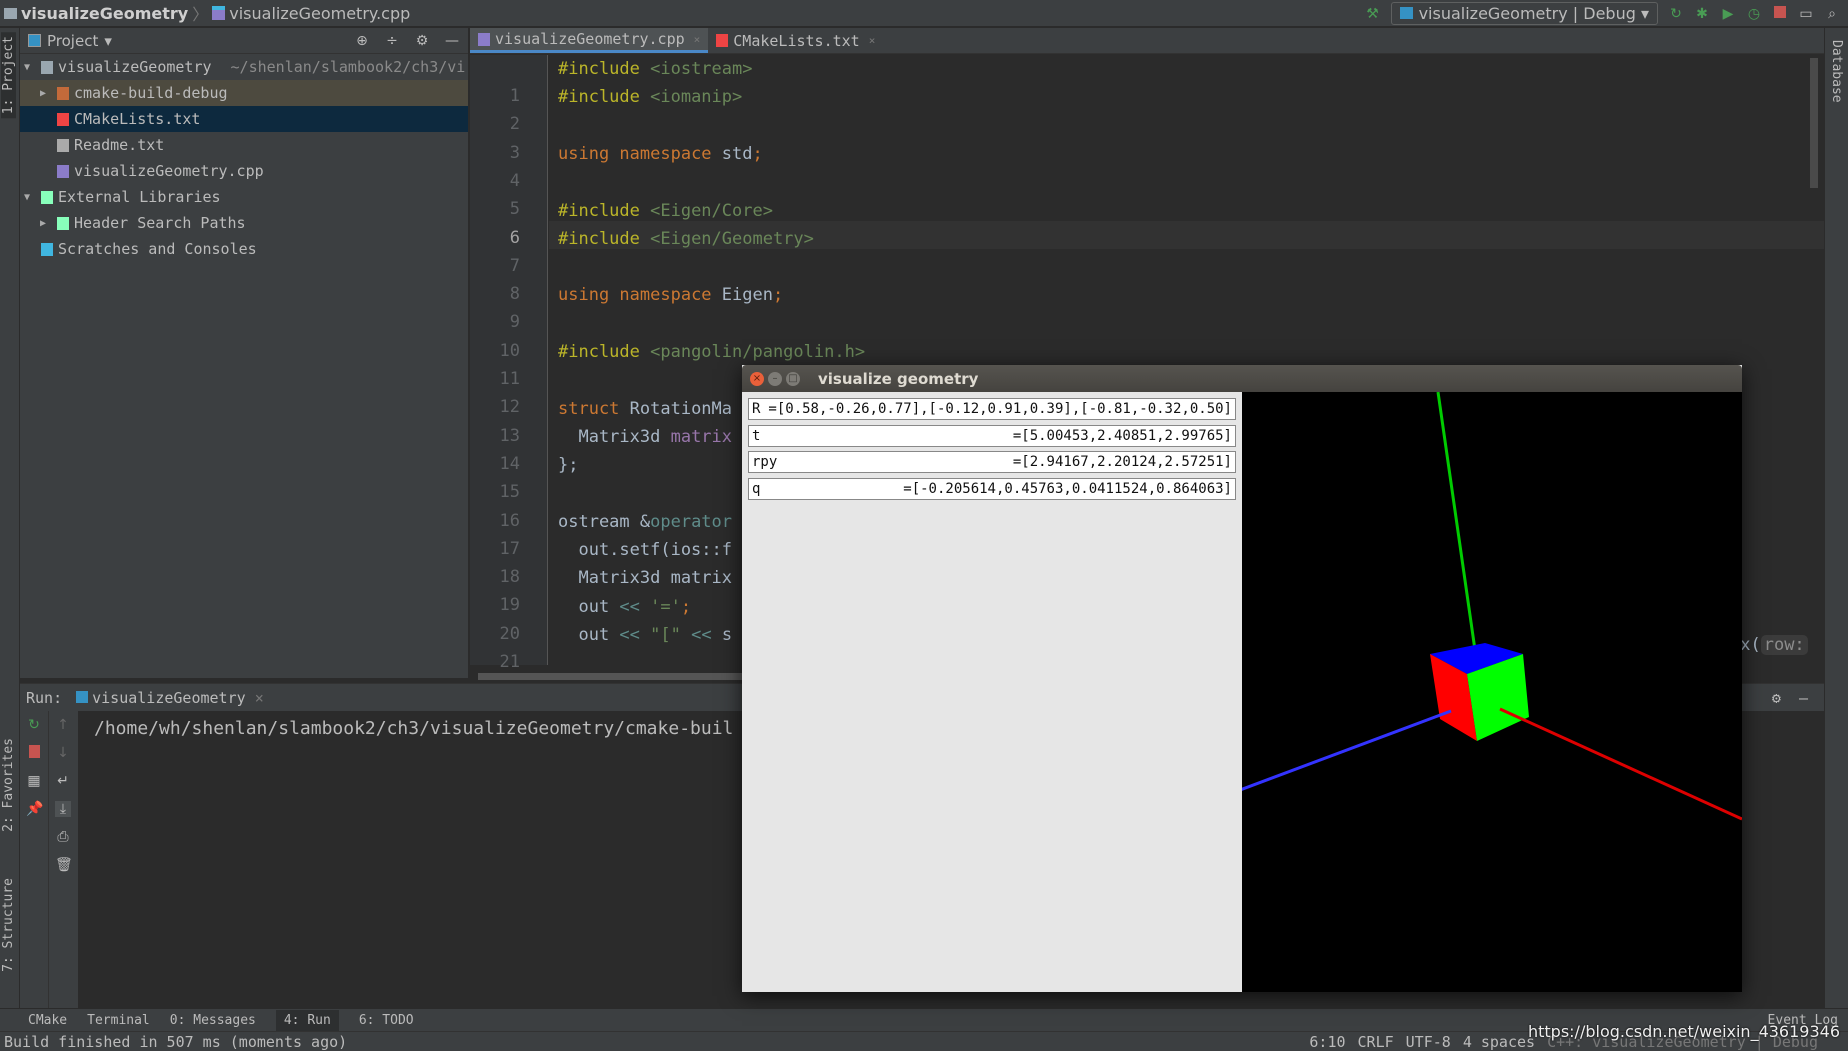  What do you see at coordinates (169, 171) in the screenshot?
I see `tree-item-label: visualizeGeometry.cpp` at bounding box center [169, 171].